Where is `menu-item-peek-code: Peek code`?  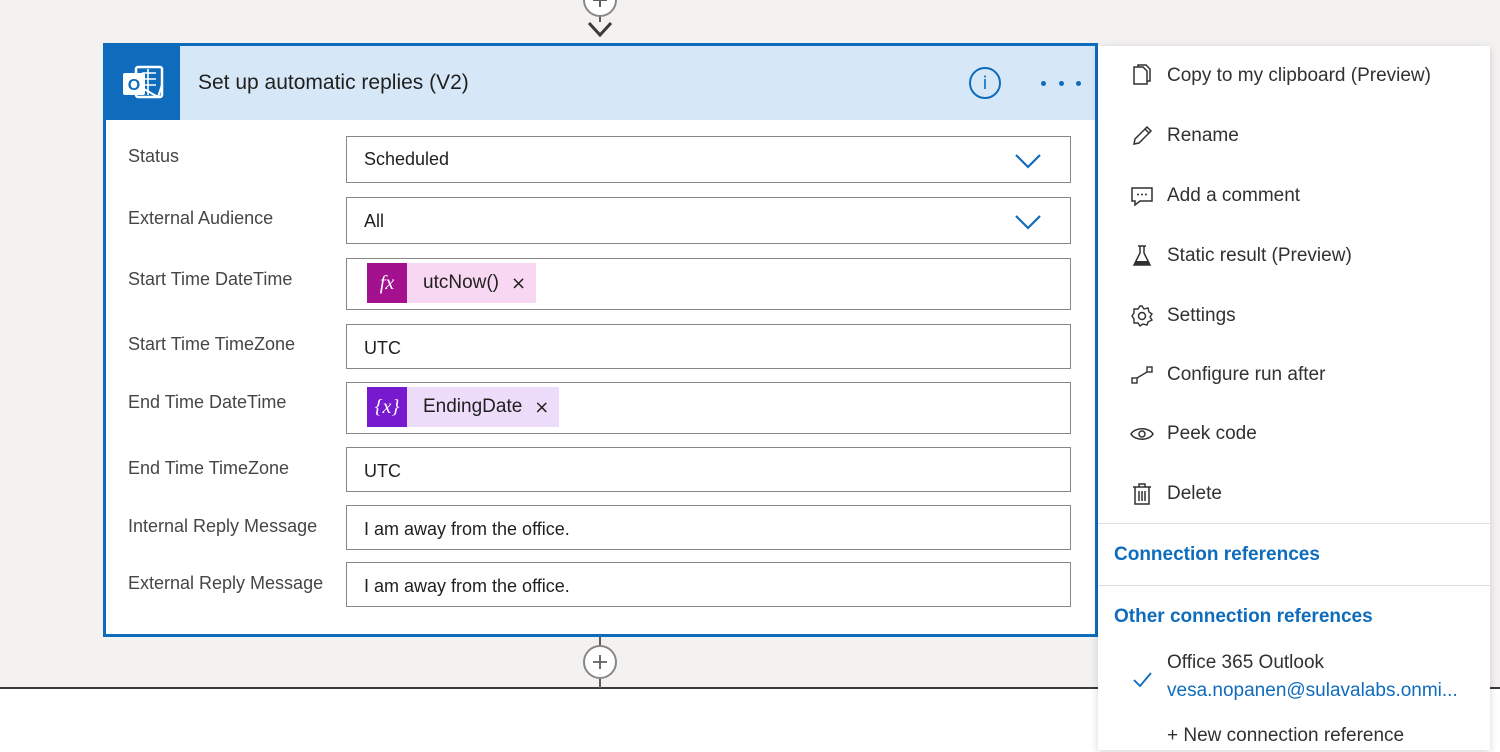 menu-item-peek-code: Peek code is located at coordinates (1294, 434).